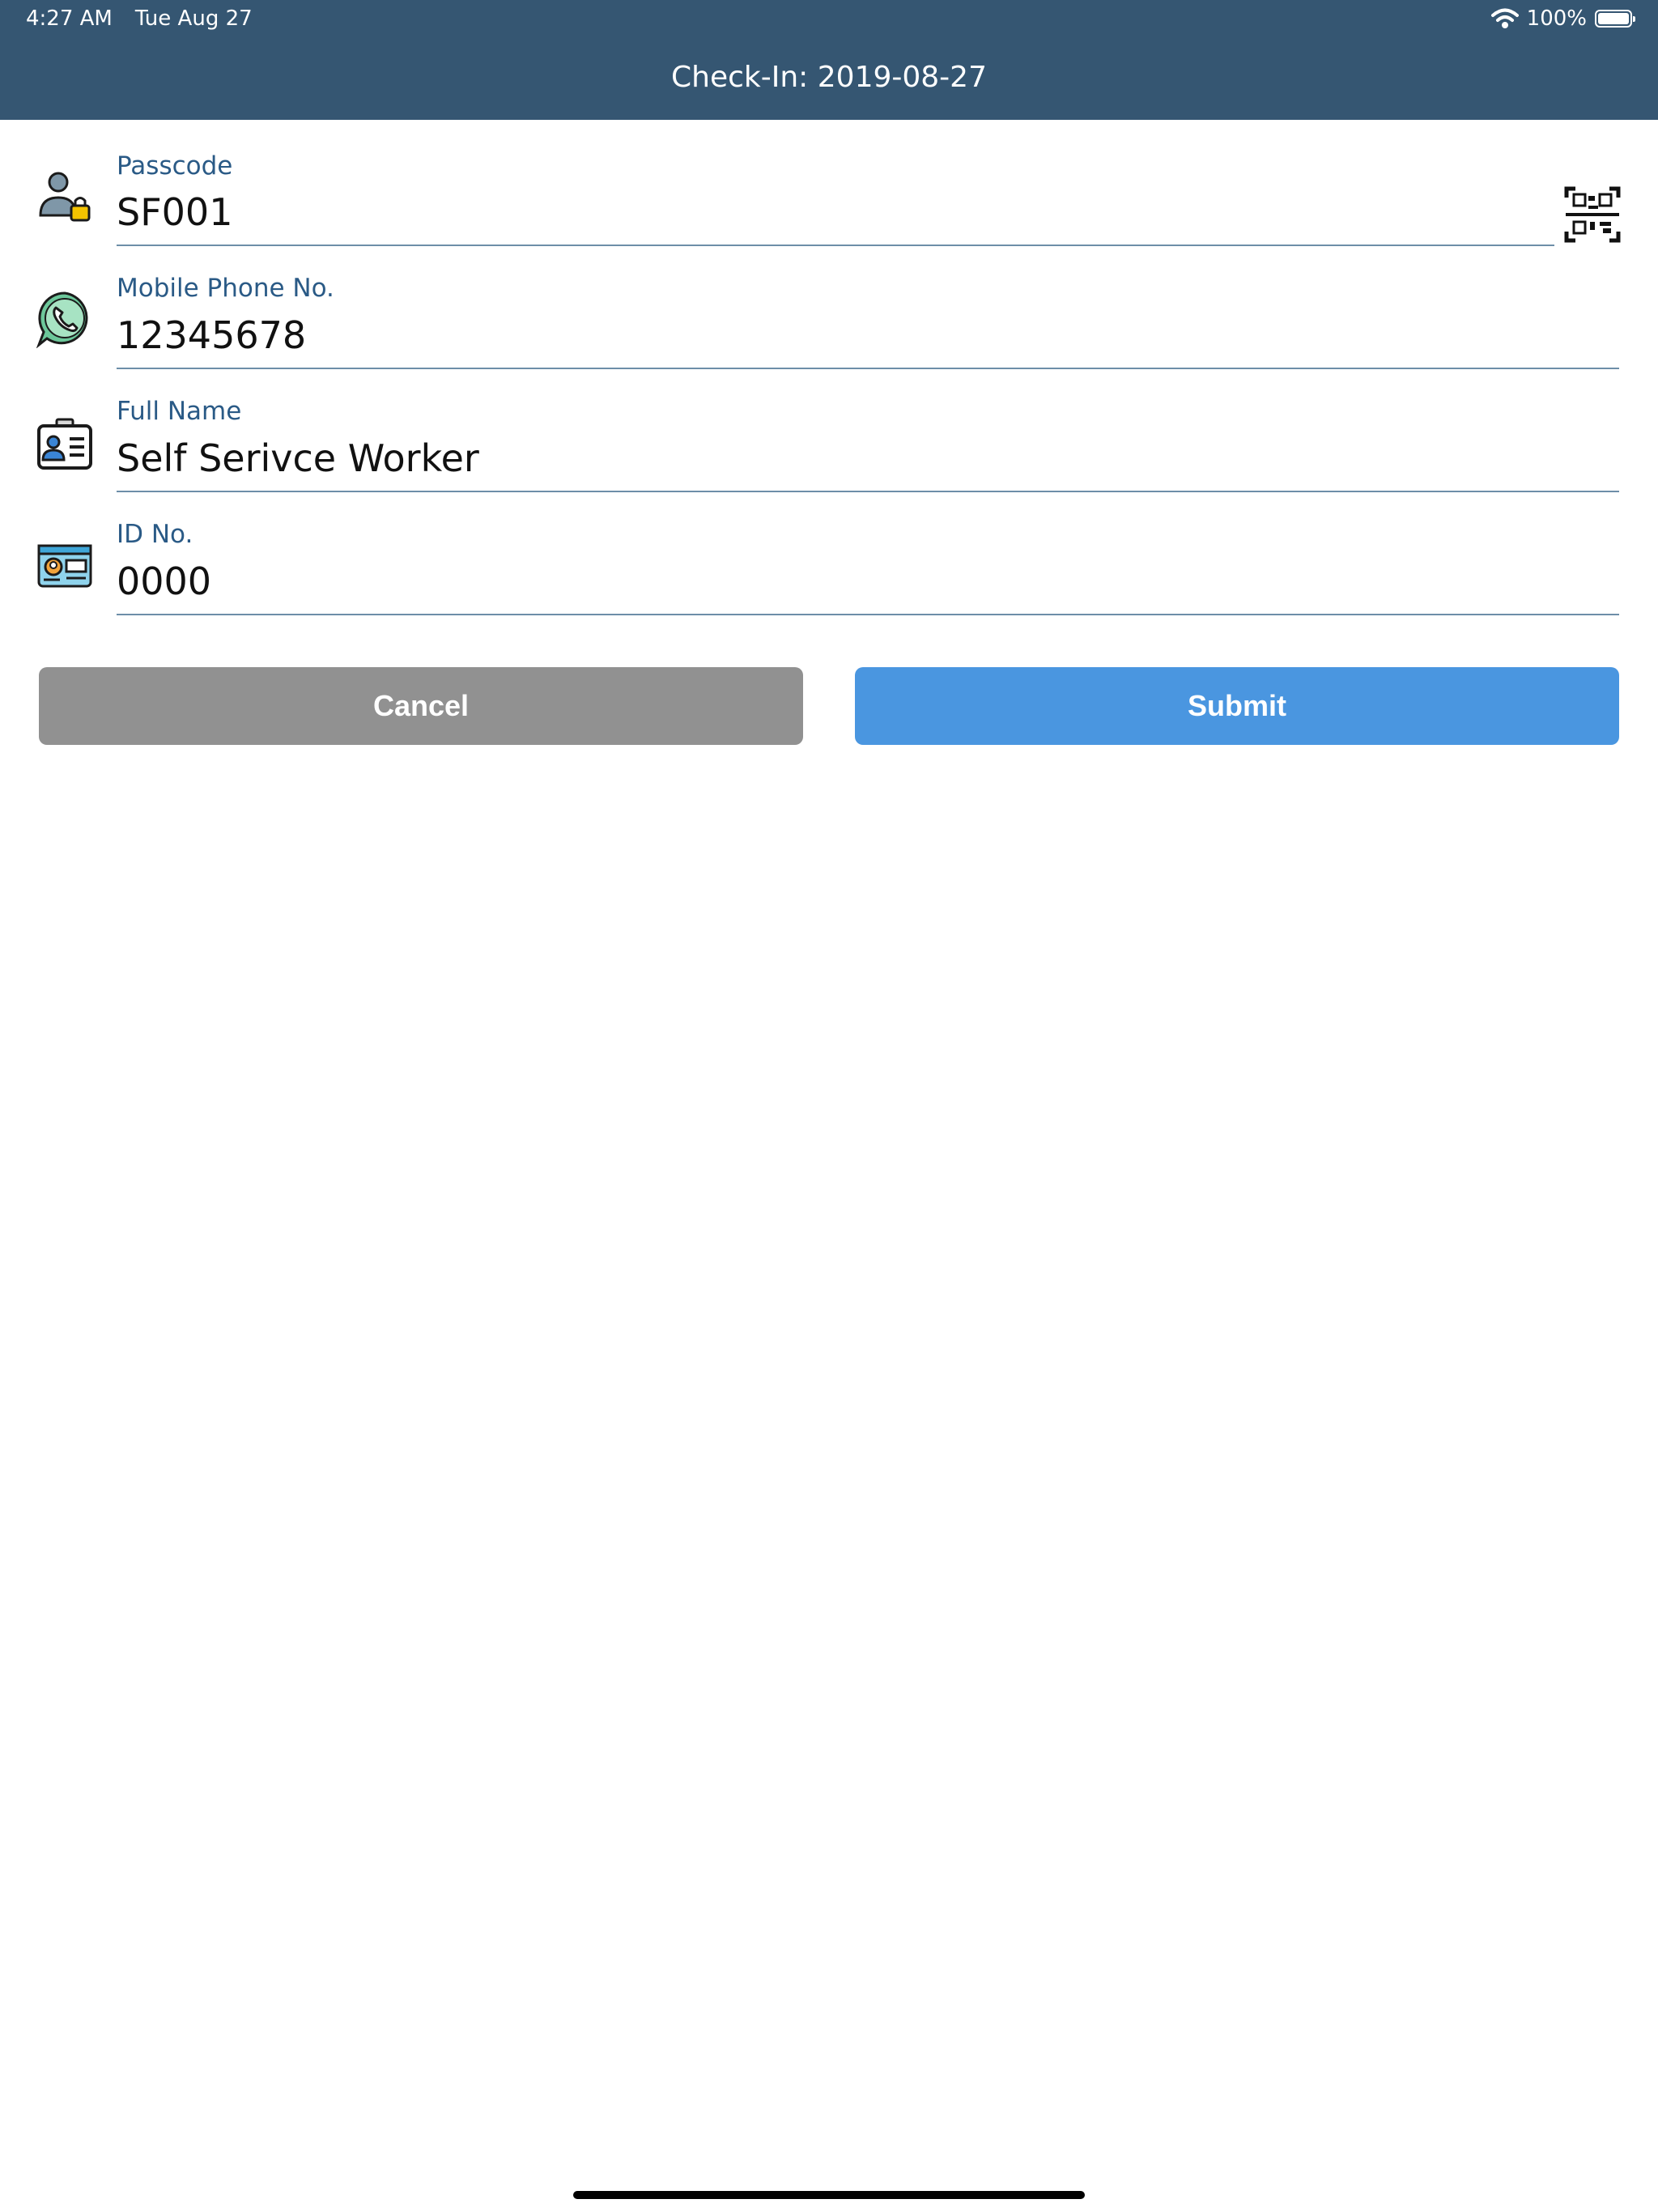 The image size is (1658, 2212). Describe the element at coordinates (829, 77) in the screenshot. I see `page-title: Check-In: 2019-08-27` at that location.